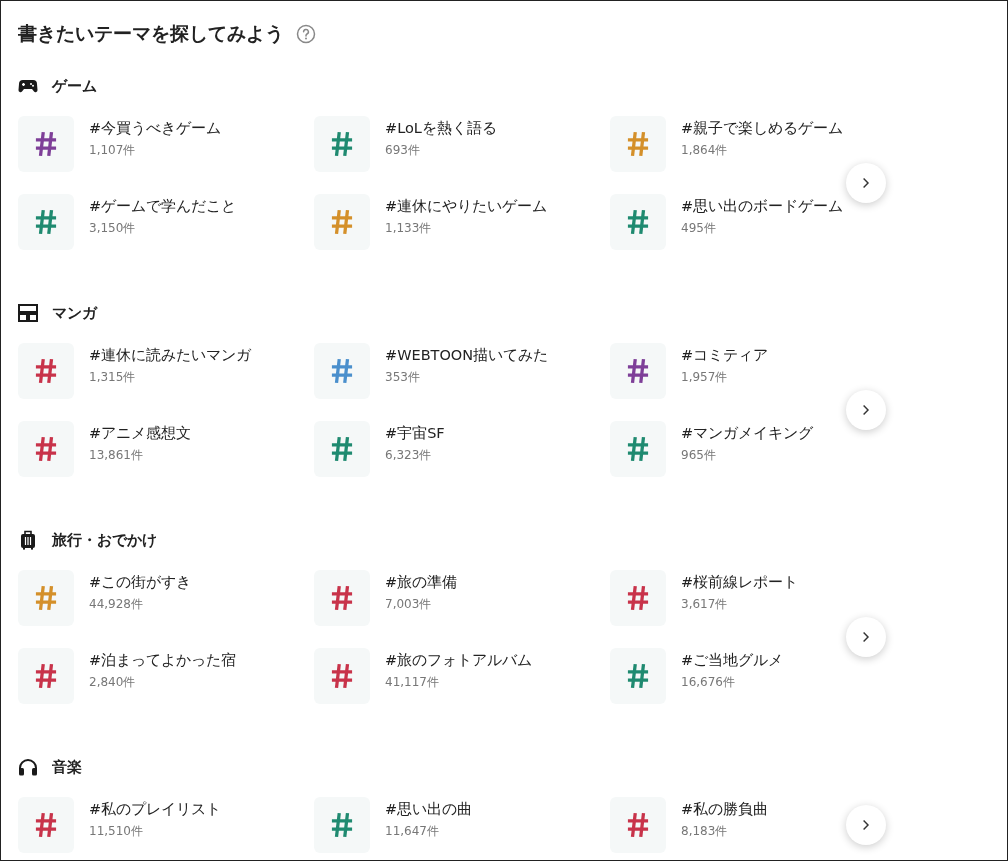  Describe the element at coordinates (104, 540) in the screenshot. I see `category-heading: 旅行・おでかけ` at that location.